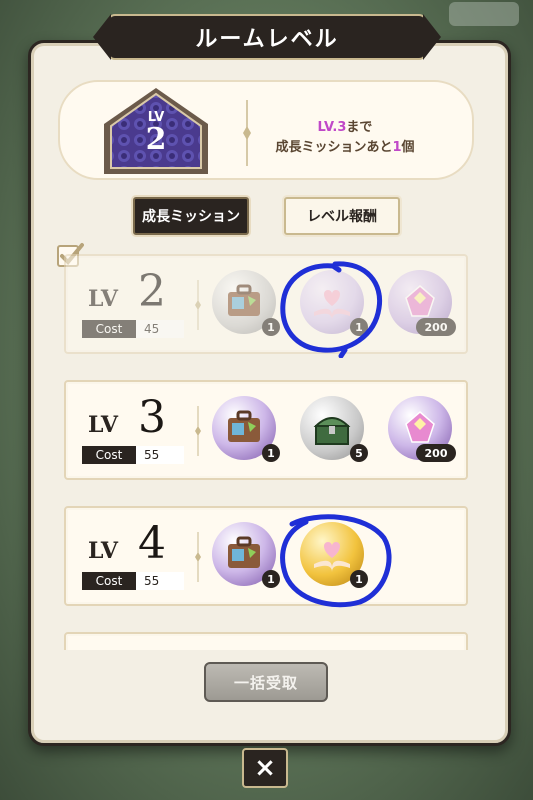  What do you see at coordinates (345, 138) in the screenshot?
I see `next-level-info: LV.3まで 成長ミッションあと1個` at bounding box center [345, 138].